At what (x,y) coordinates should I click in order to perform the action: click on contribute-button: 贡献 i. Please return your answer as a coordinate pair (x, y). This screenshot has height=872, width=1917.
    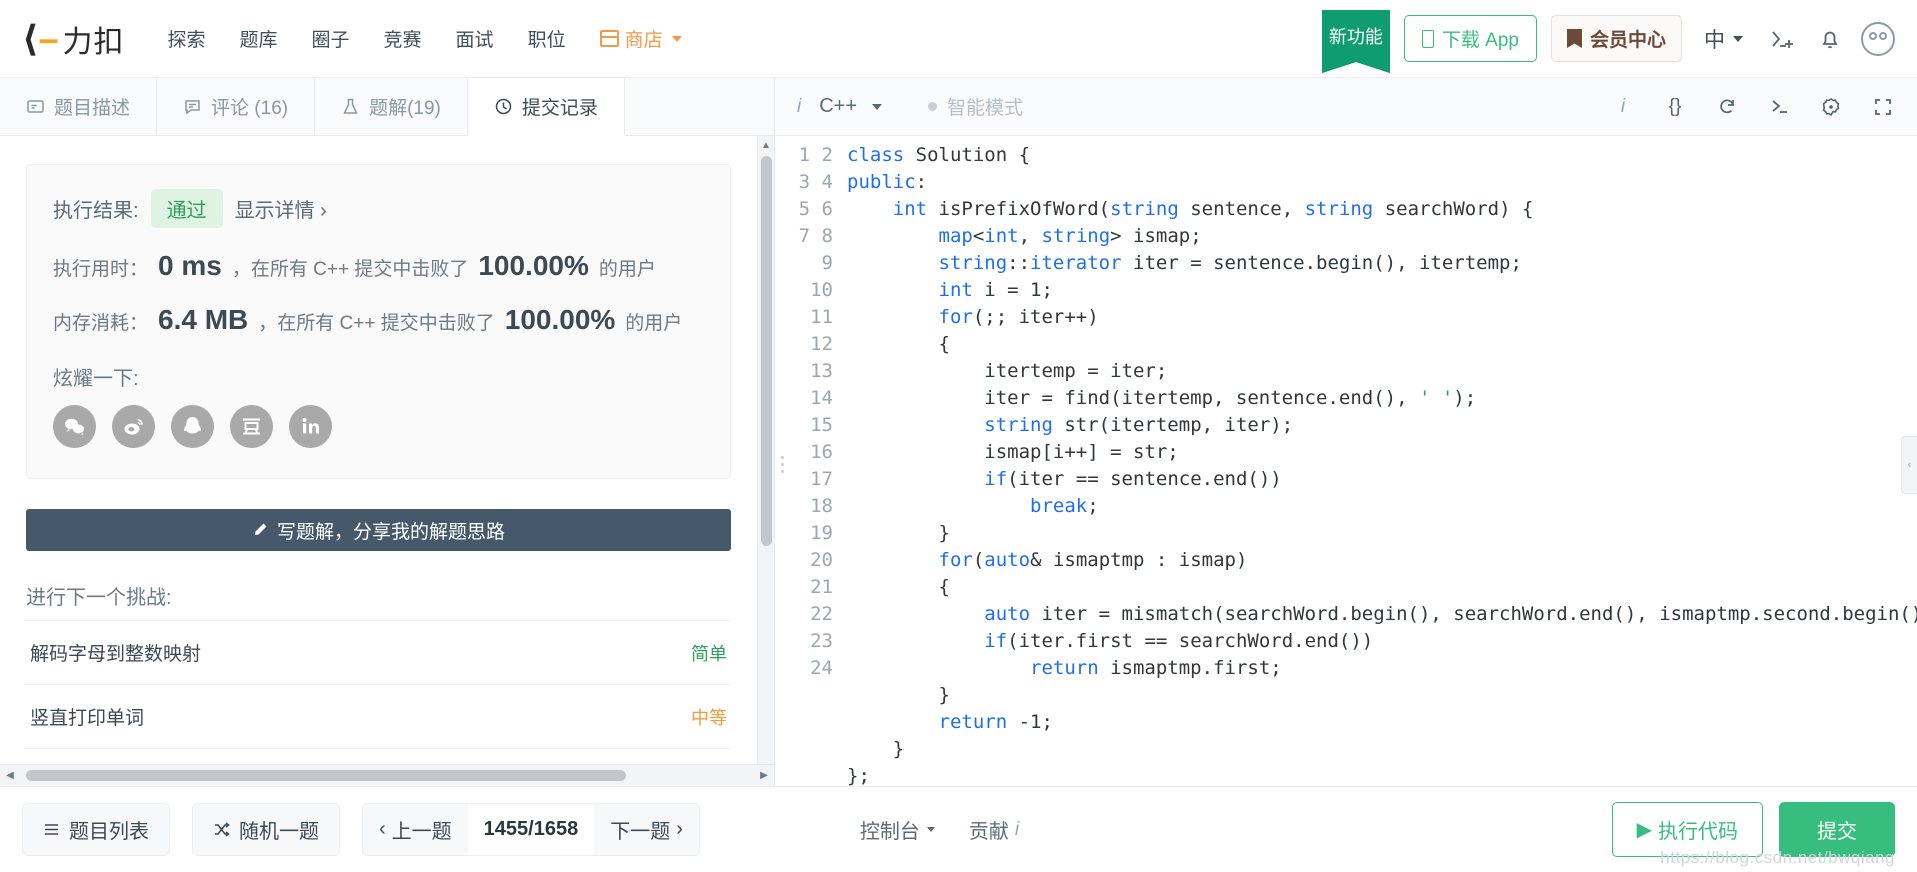
    Looking at the image, I should click on (994, 829).